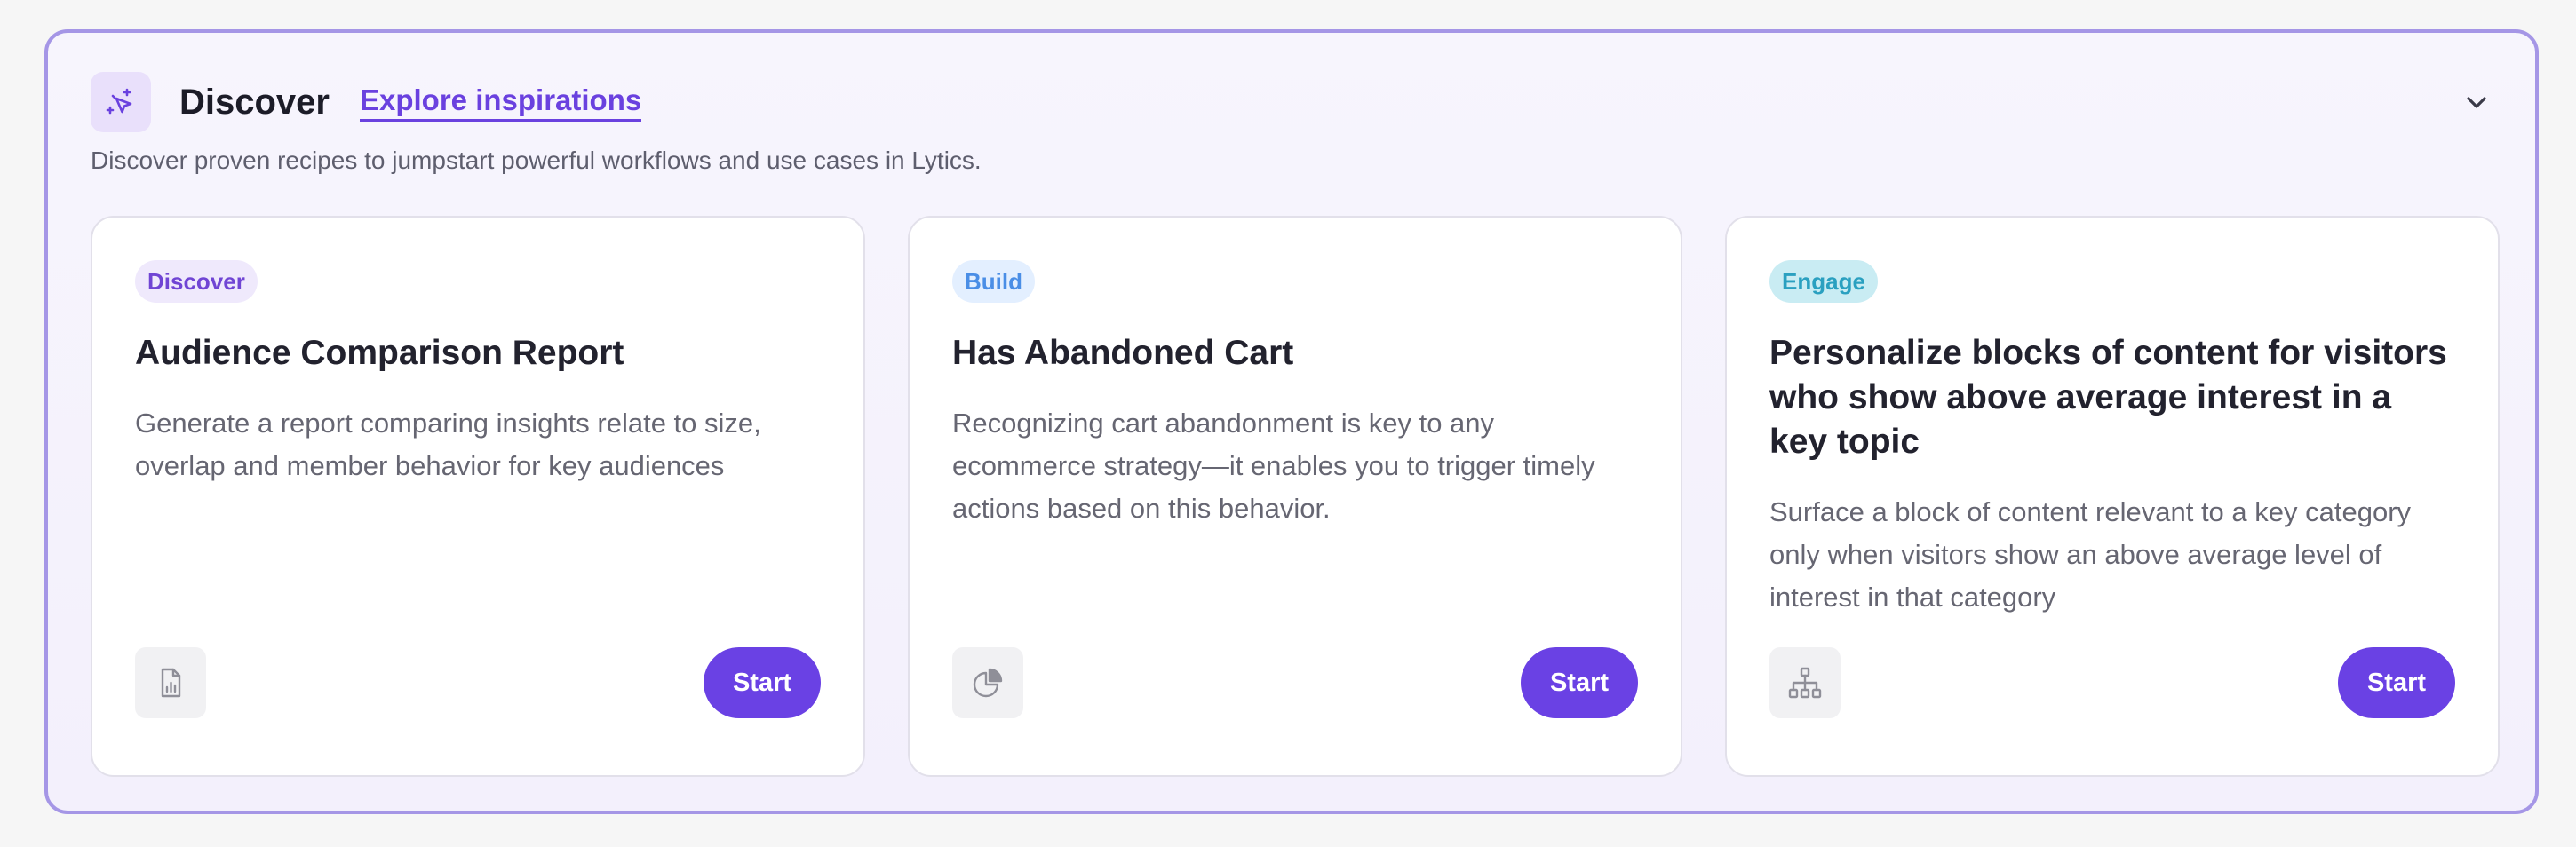 The width and height of the screenshot is (2576, 847). Describe the element at coordinates (170, 682) in the screenshot. I see `report-document-icon` at that location.